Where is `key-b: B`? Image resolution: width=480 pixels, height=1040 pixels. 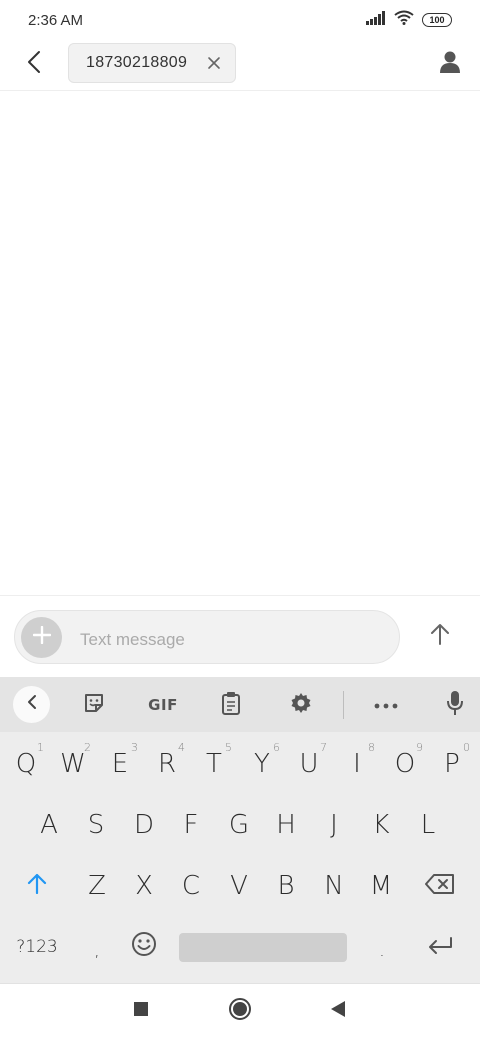 key-b: B is located at coordinates (286, 886).